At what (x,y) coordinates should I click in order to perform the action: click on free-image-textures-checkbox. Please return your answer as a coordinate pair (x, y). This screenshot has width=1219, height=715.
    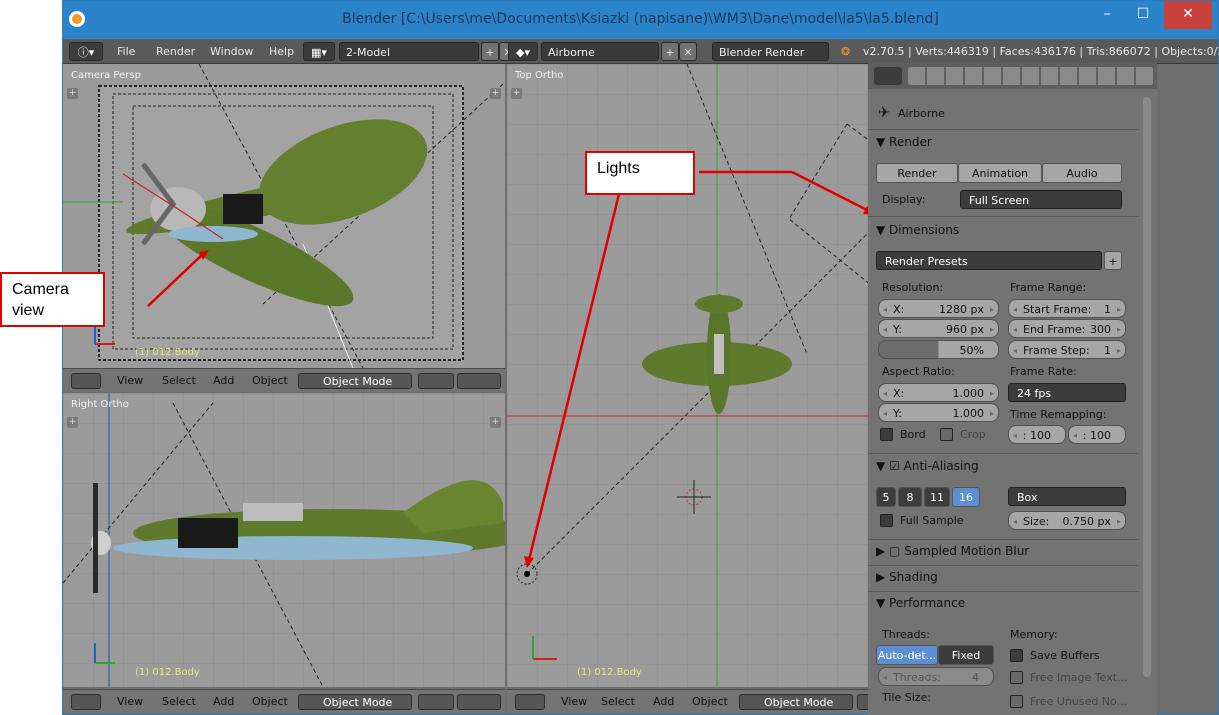
    Looking at the image, I should click on (1016, 677).